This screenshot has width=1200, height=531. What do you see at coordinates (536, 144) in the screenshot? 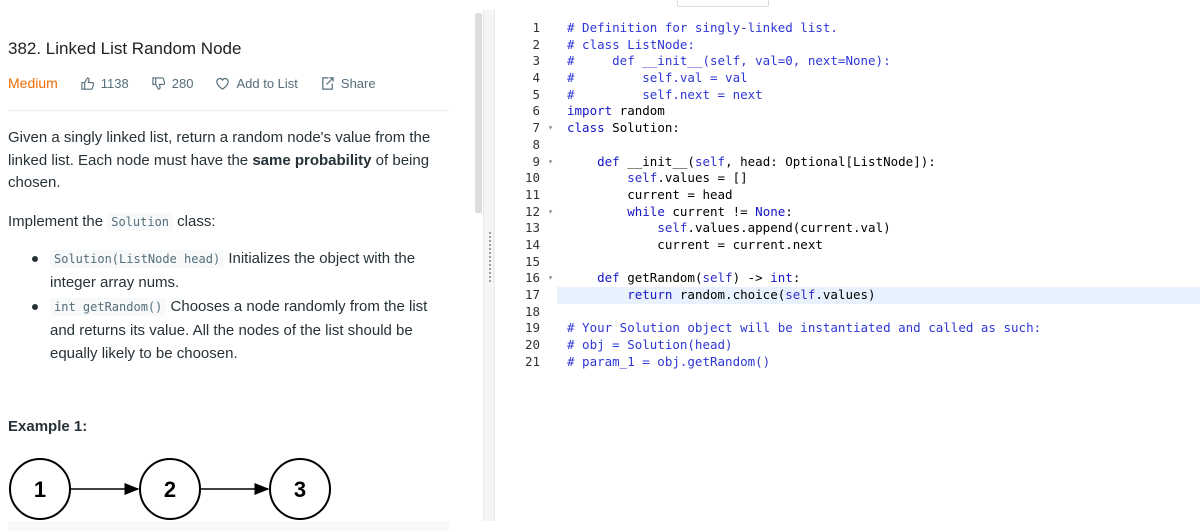
I see `line-number: 8` at bounding box center [536, 144].